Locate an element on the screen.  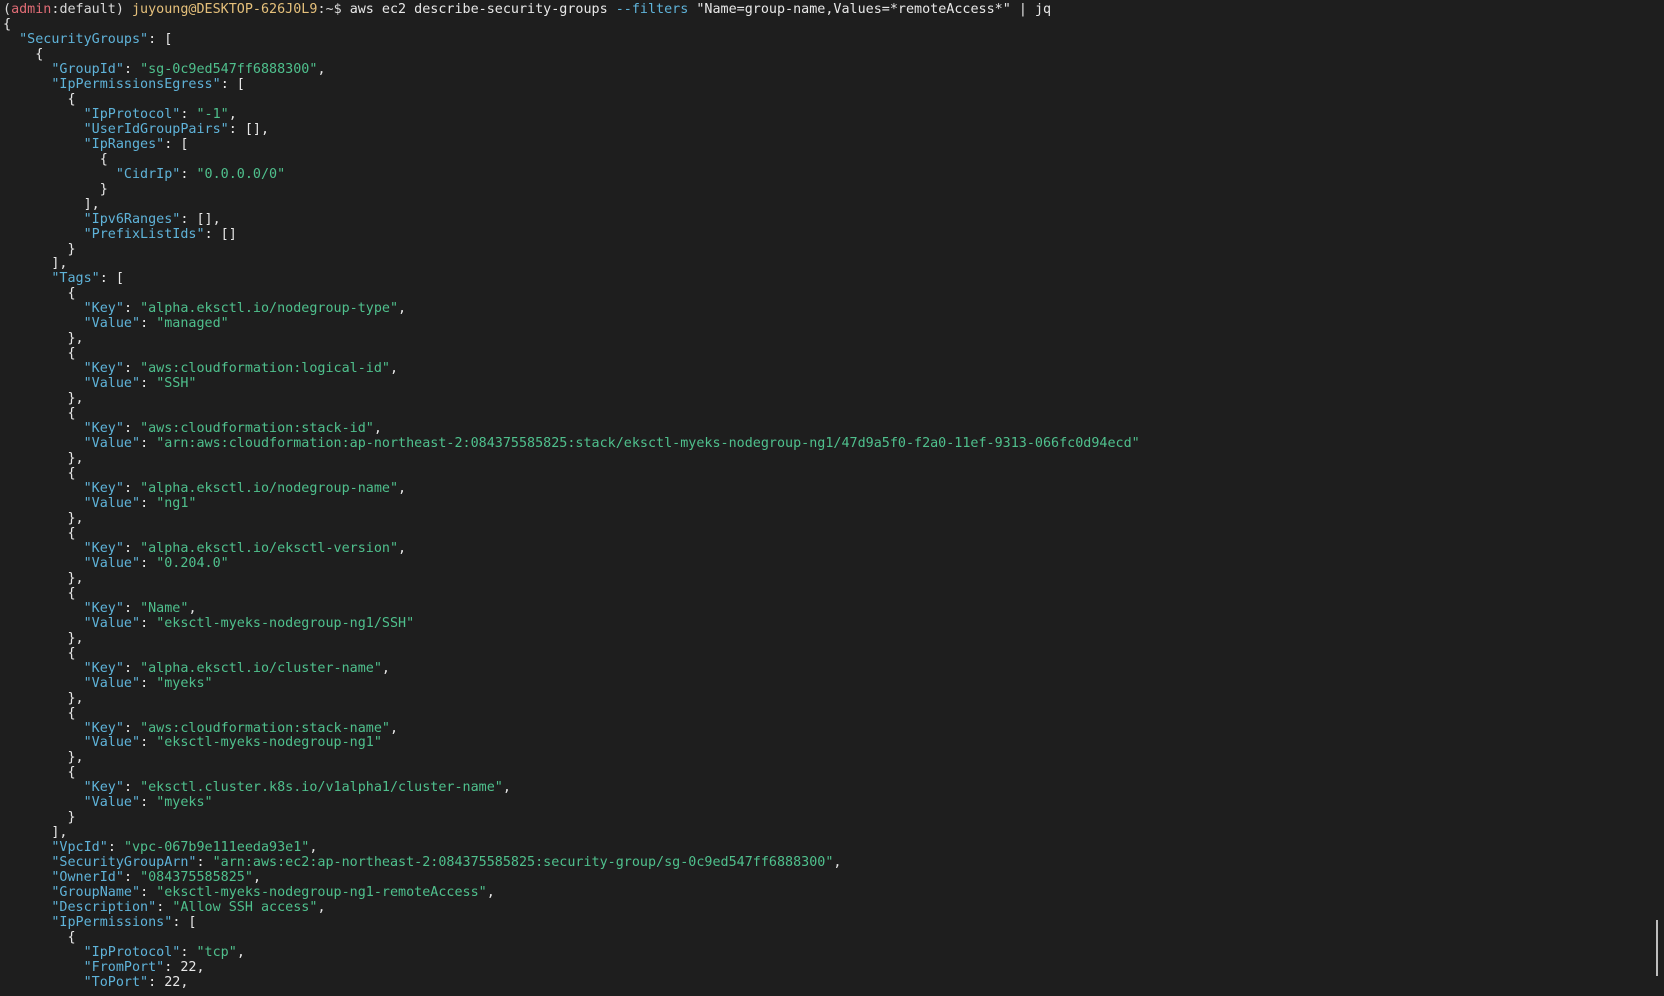
json-key: "UserIdGroupPairs" is located at coordinates (156, 129).